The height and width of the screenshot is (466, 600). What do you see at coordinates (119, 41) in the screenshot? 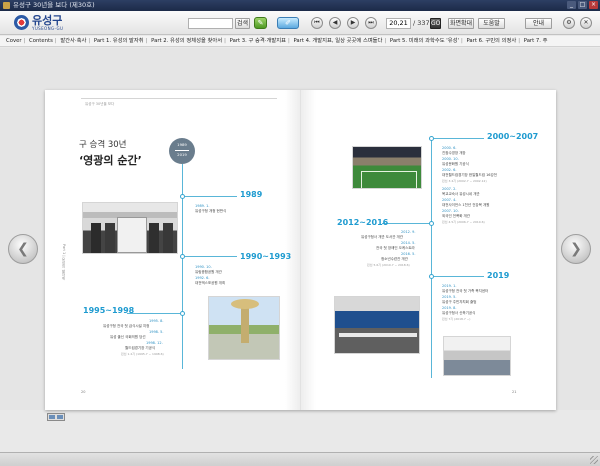
I see `chapter-link-part1: Part 1. 유성의 발자취` at bounding box center [119, 41].